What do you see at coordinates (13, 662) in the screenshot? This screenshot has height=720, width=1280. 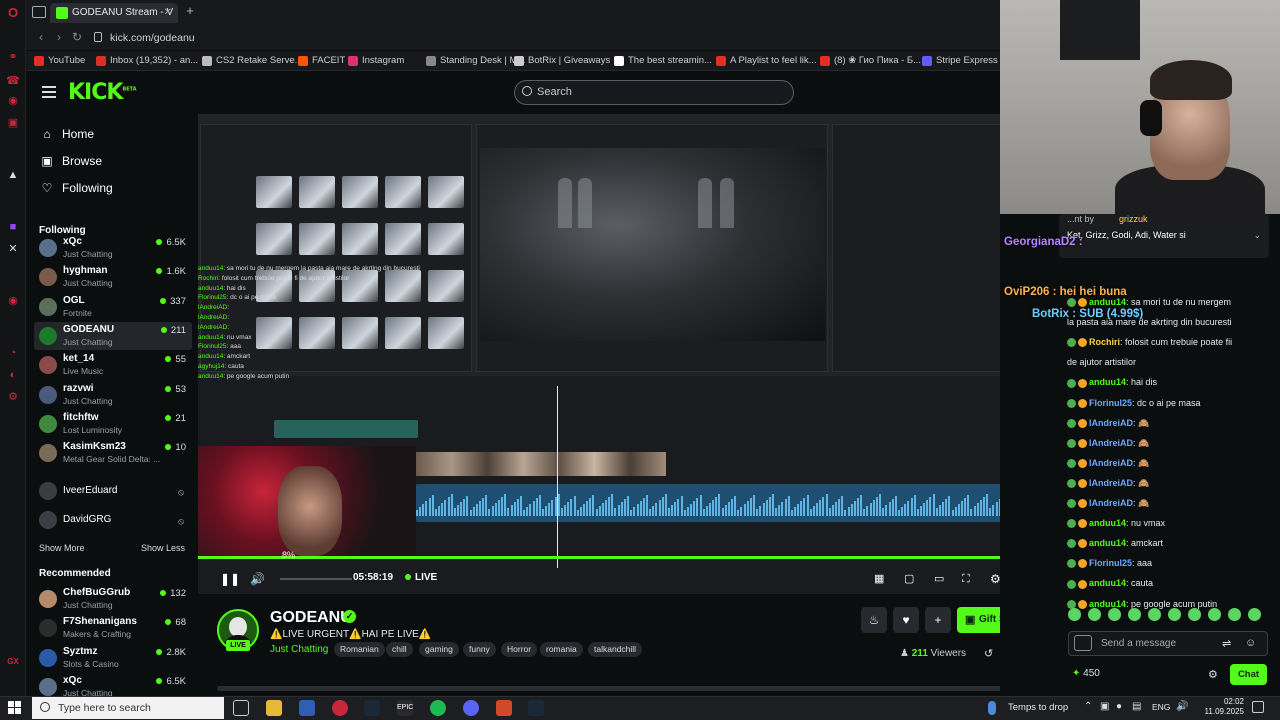 I see `gx-icon: GX` at bounding box center [13, 662].